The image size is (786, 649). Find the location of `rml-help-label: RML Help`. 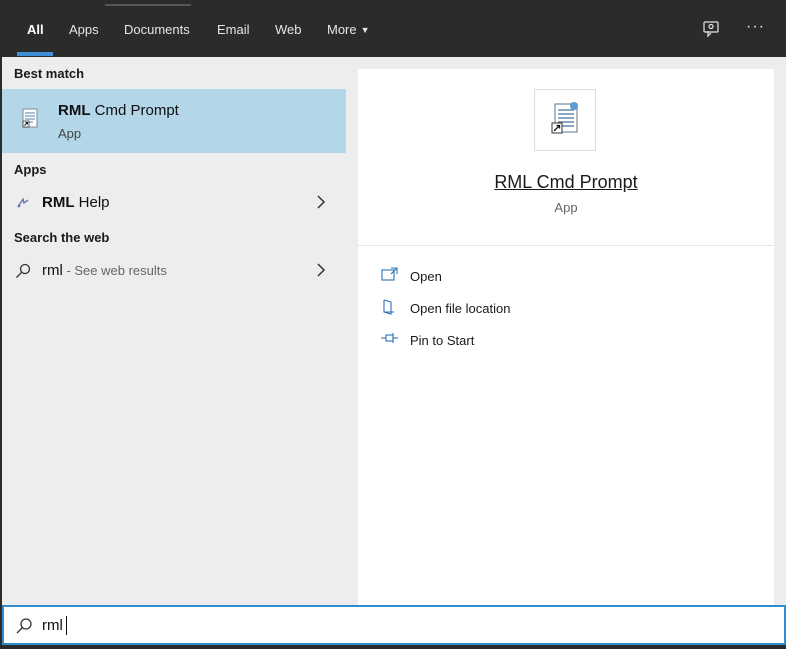

rml-help-label: RML Help is located at coordinates (76, 202).